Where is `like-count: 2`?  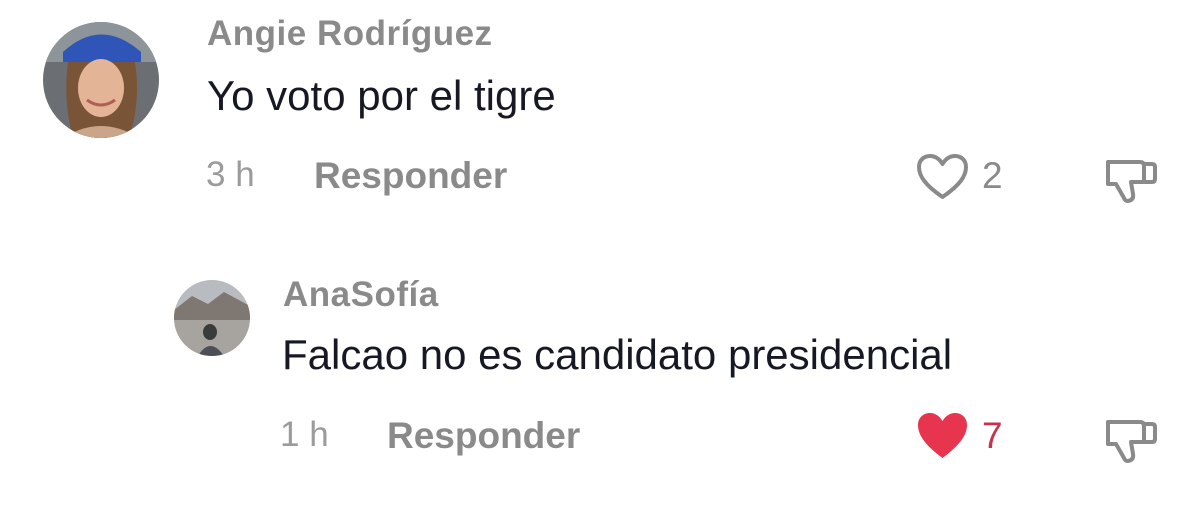 like-count: 2 is located at coordinates (992, 175).